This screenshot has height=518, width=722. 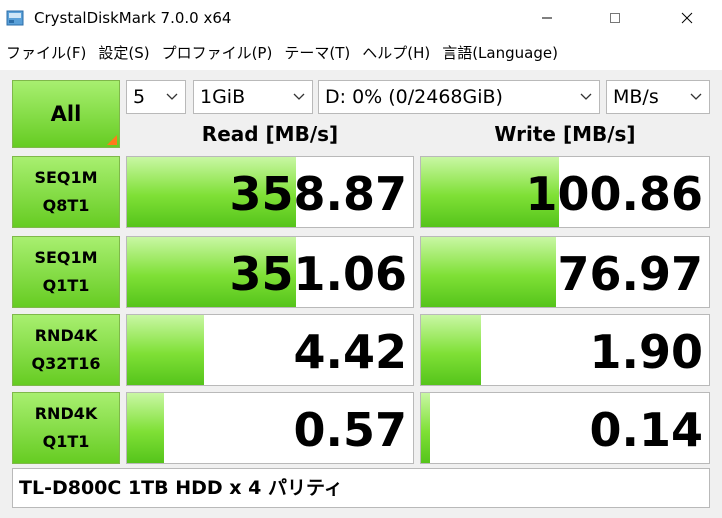 I want to click on result-value: 0.14, so click(x=646, y=430).